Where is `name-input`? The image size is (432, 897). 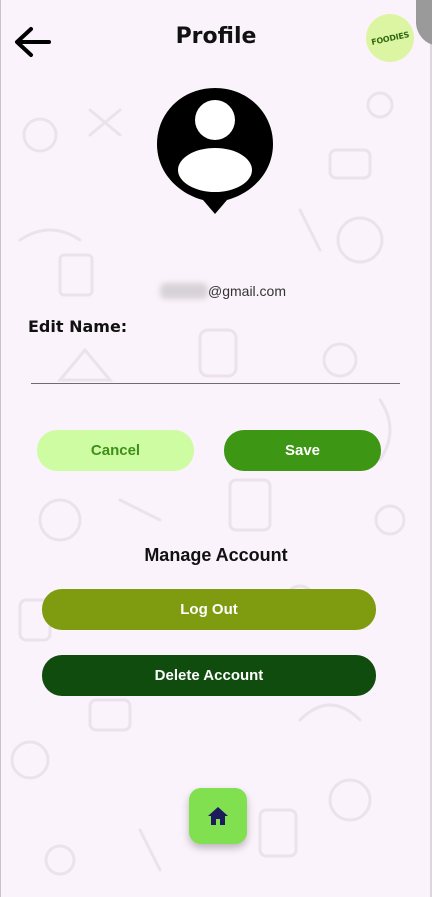 name-input is located at coordinates (215, 362).